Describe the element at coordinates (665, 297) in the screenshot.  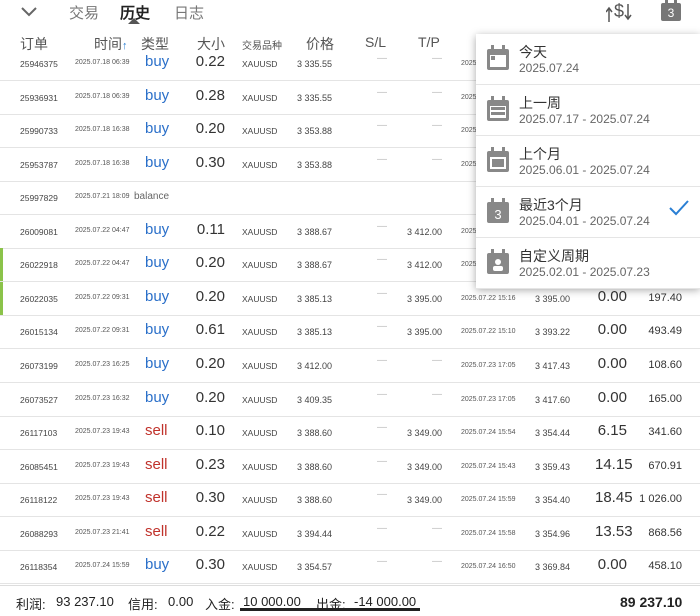
I see `profit-cell: 197.40` at that location.